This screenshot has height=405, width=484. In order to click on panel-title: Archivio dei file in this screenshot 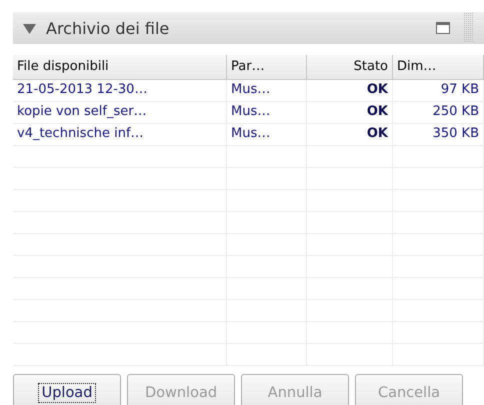, I will do `click(108, 28)`.